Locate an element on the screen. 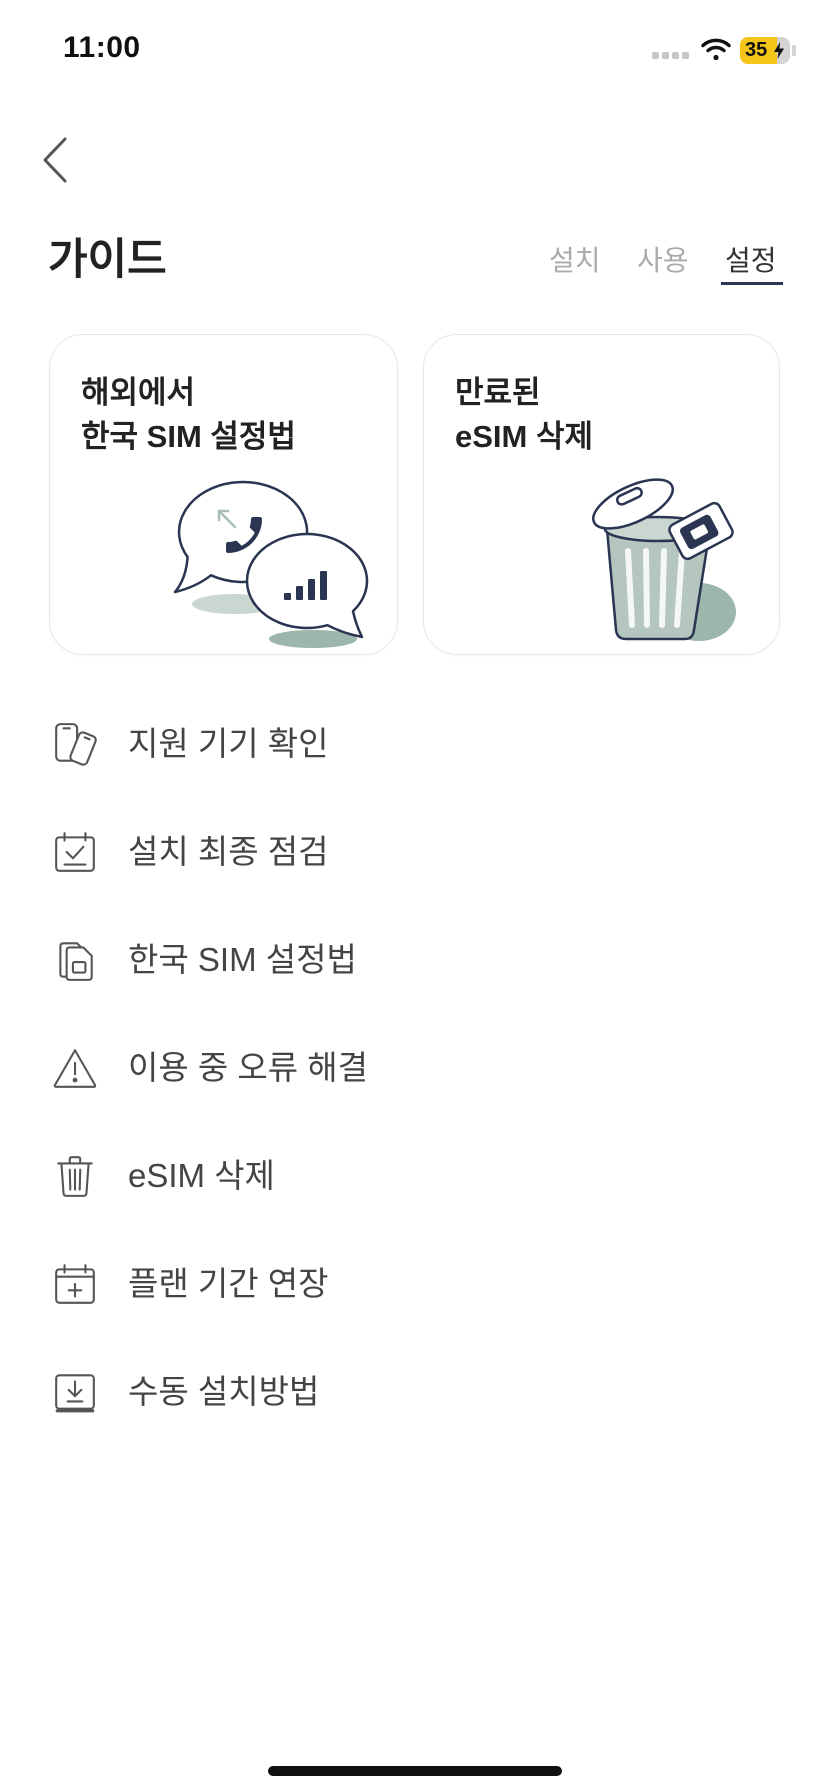  menu-item-label: eSIM 삭제 is located at coordinates (201, 1175).